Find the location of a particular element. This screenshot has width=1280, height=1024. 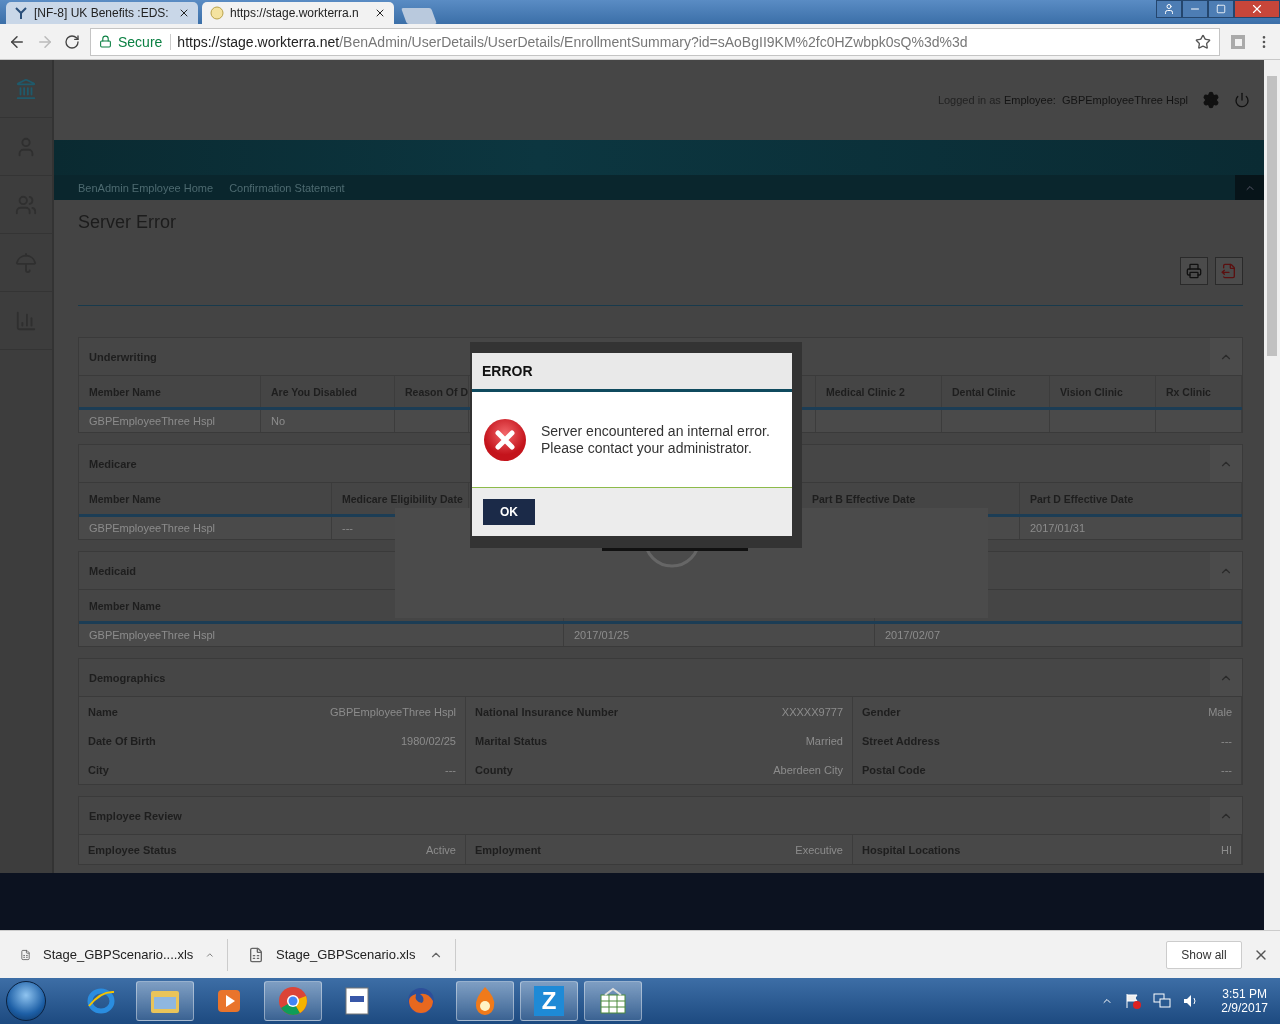

new-tab-button is located at coordinates (419, 16).